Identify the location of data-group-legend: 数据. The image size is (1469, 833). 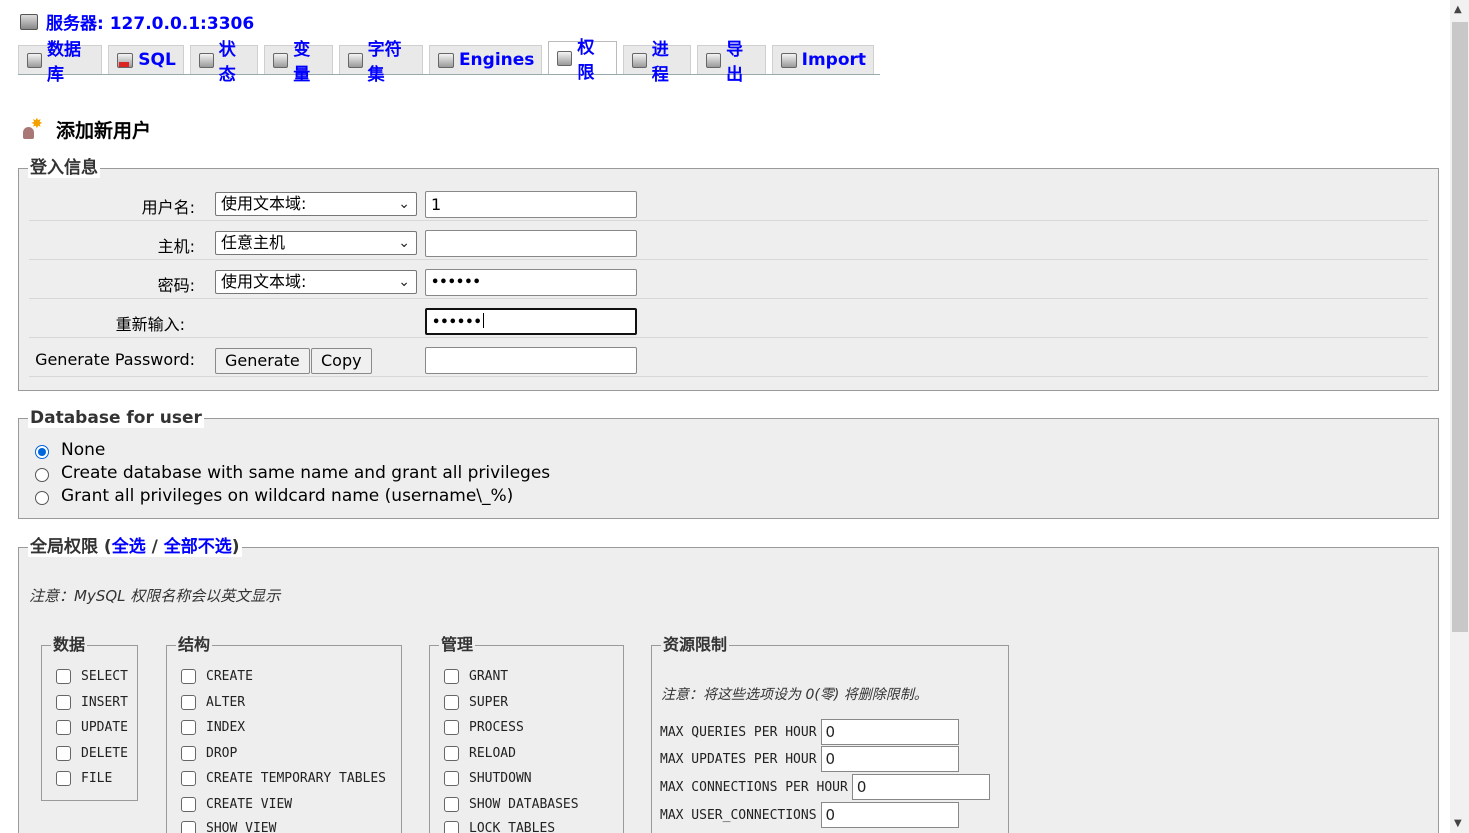
(69, 644).